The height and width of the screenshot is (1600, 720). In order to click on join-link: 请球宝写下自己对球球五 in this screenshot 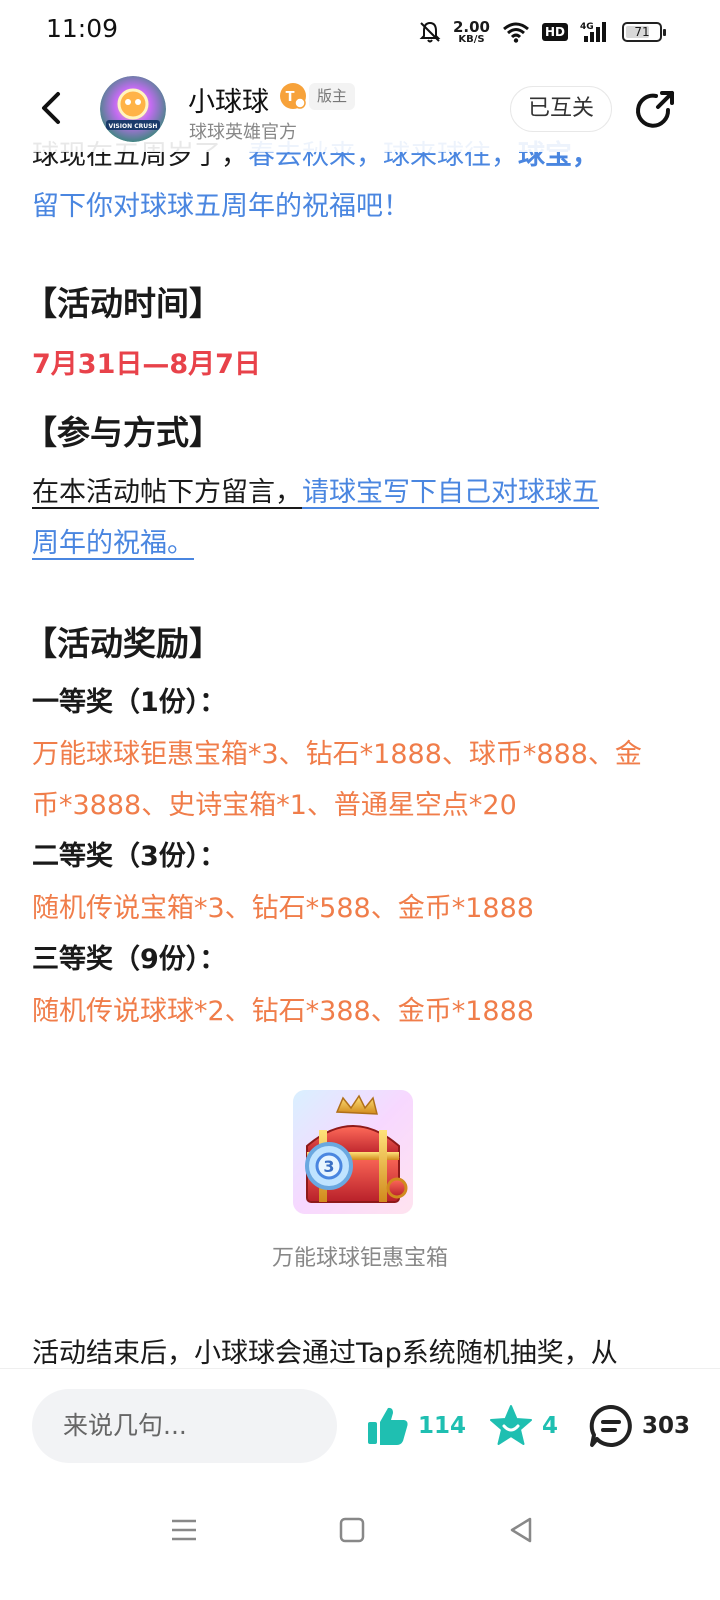, I will do `click(450, 492)`.